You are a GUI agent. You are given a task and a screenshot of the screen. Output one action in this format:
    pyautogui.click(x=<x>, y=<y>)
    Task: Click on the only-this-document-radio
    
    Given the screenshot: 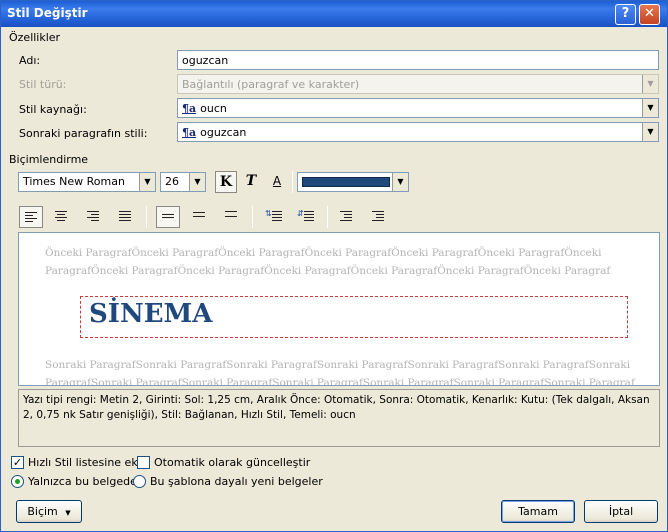 What is the action you would take?
    pyautogui.click(x=17, y=481)
    